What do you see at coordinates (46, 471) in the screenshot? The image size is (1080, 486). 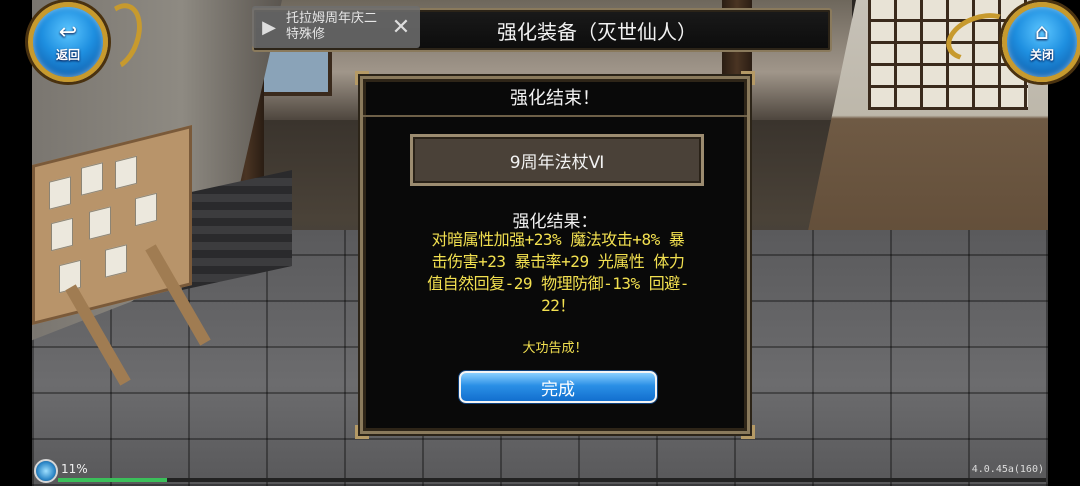 I see `status-icon` at bounding box center [46, 471].